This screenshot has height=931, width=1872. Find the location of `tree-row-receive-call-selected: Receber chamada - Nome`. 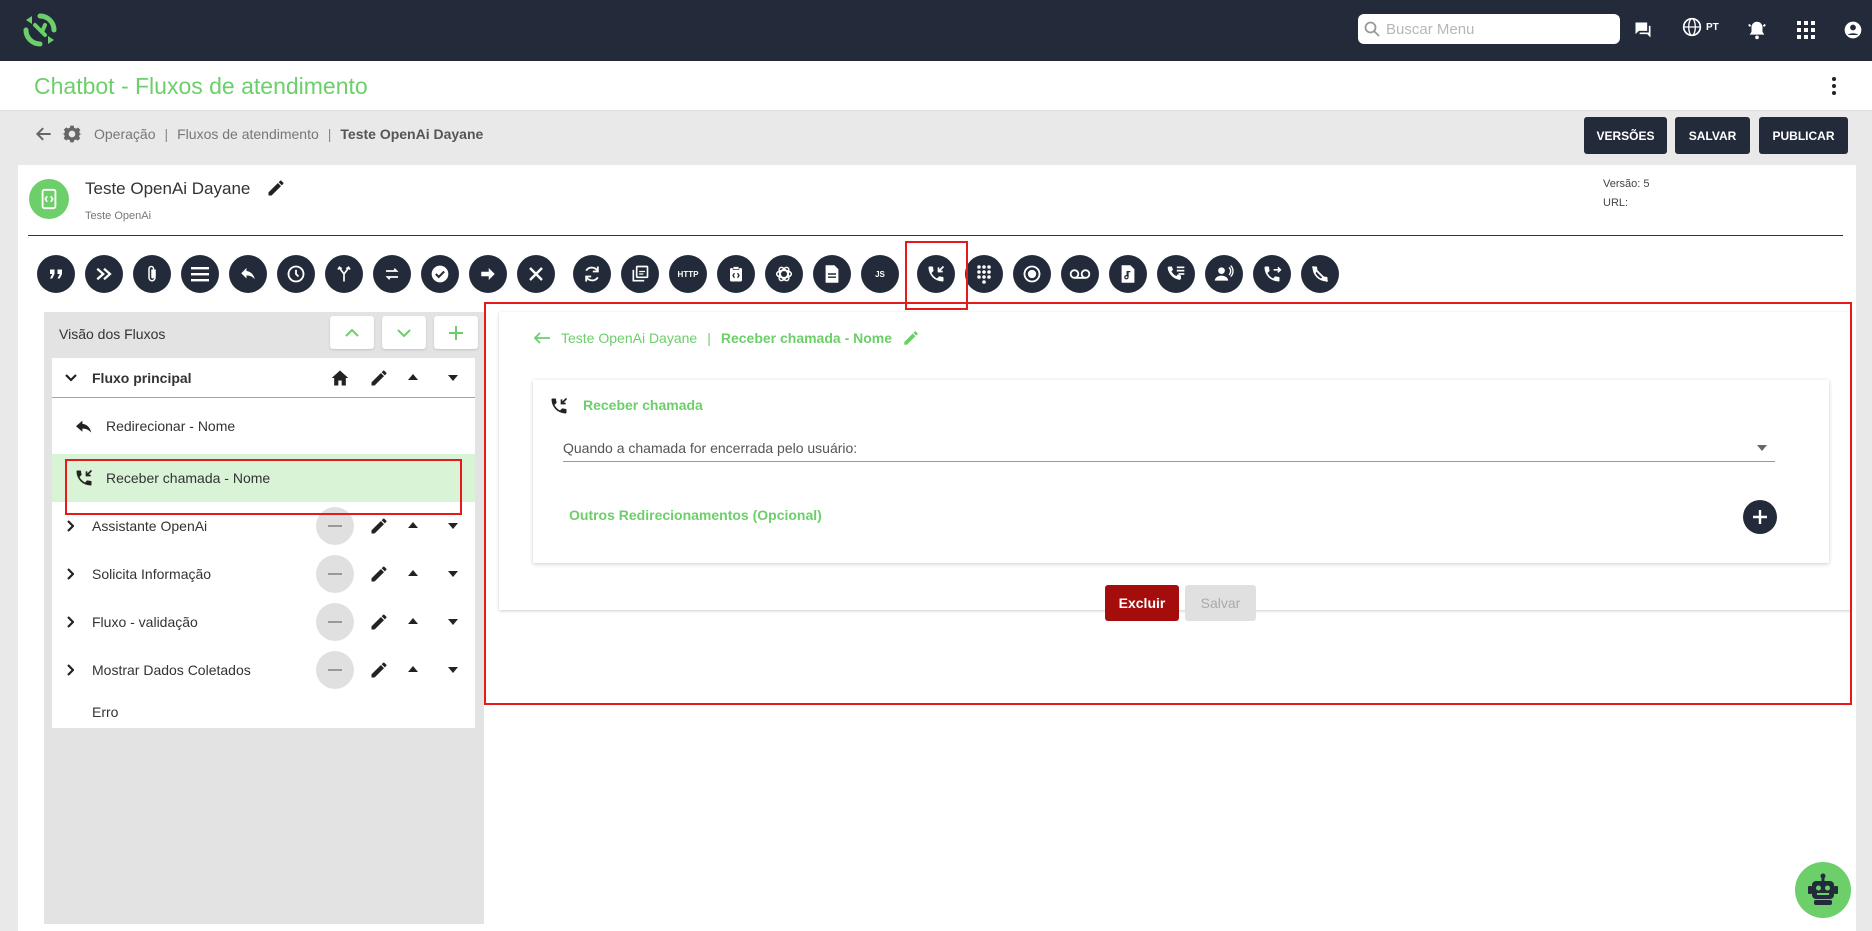

tree-row-receive-call-selected: Receber chamada - Nome is located at coordinates (263, 478).